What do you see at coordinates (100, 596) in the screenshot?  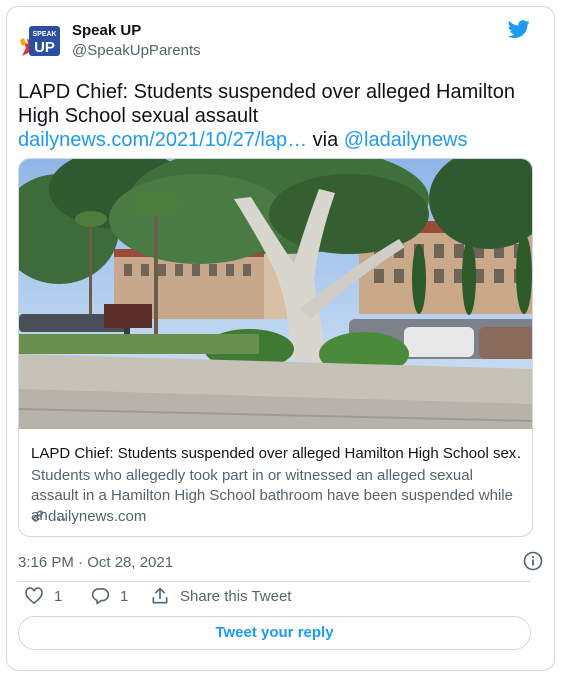 I see `reply-icon` at bounding box center [100, 596].